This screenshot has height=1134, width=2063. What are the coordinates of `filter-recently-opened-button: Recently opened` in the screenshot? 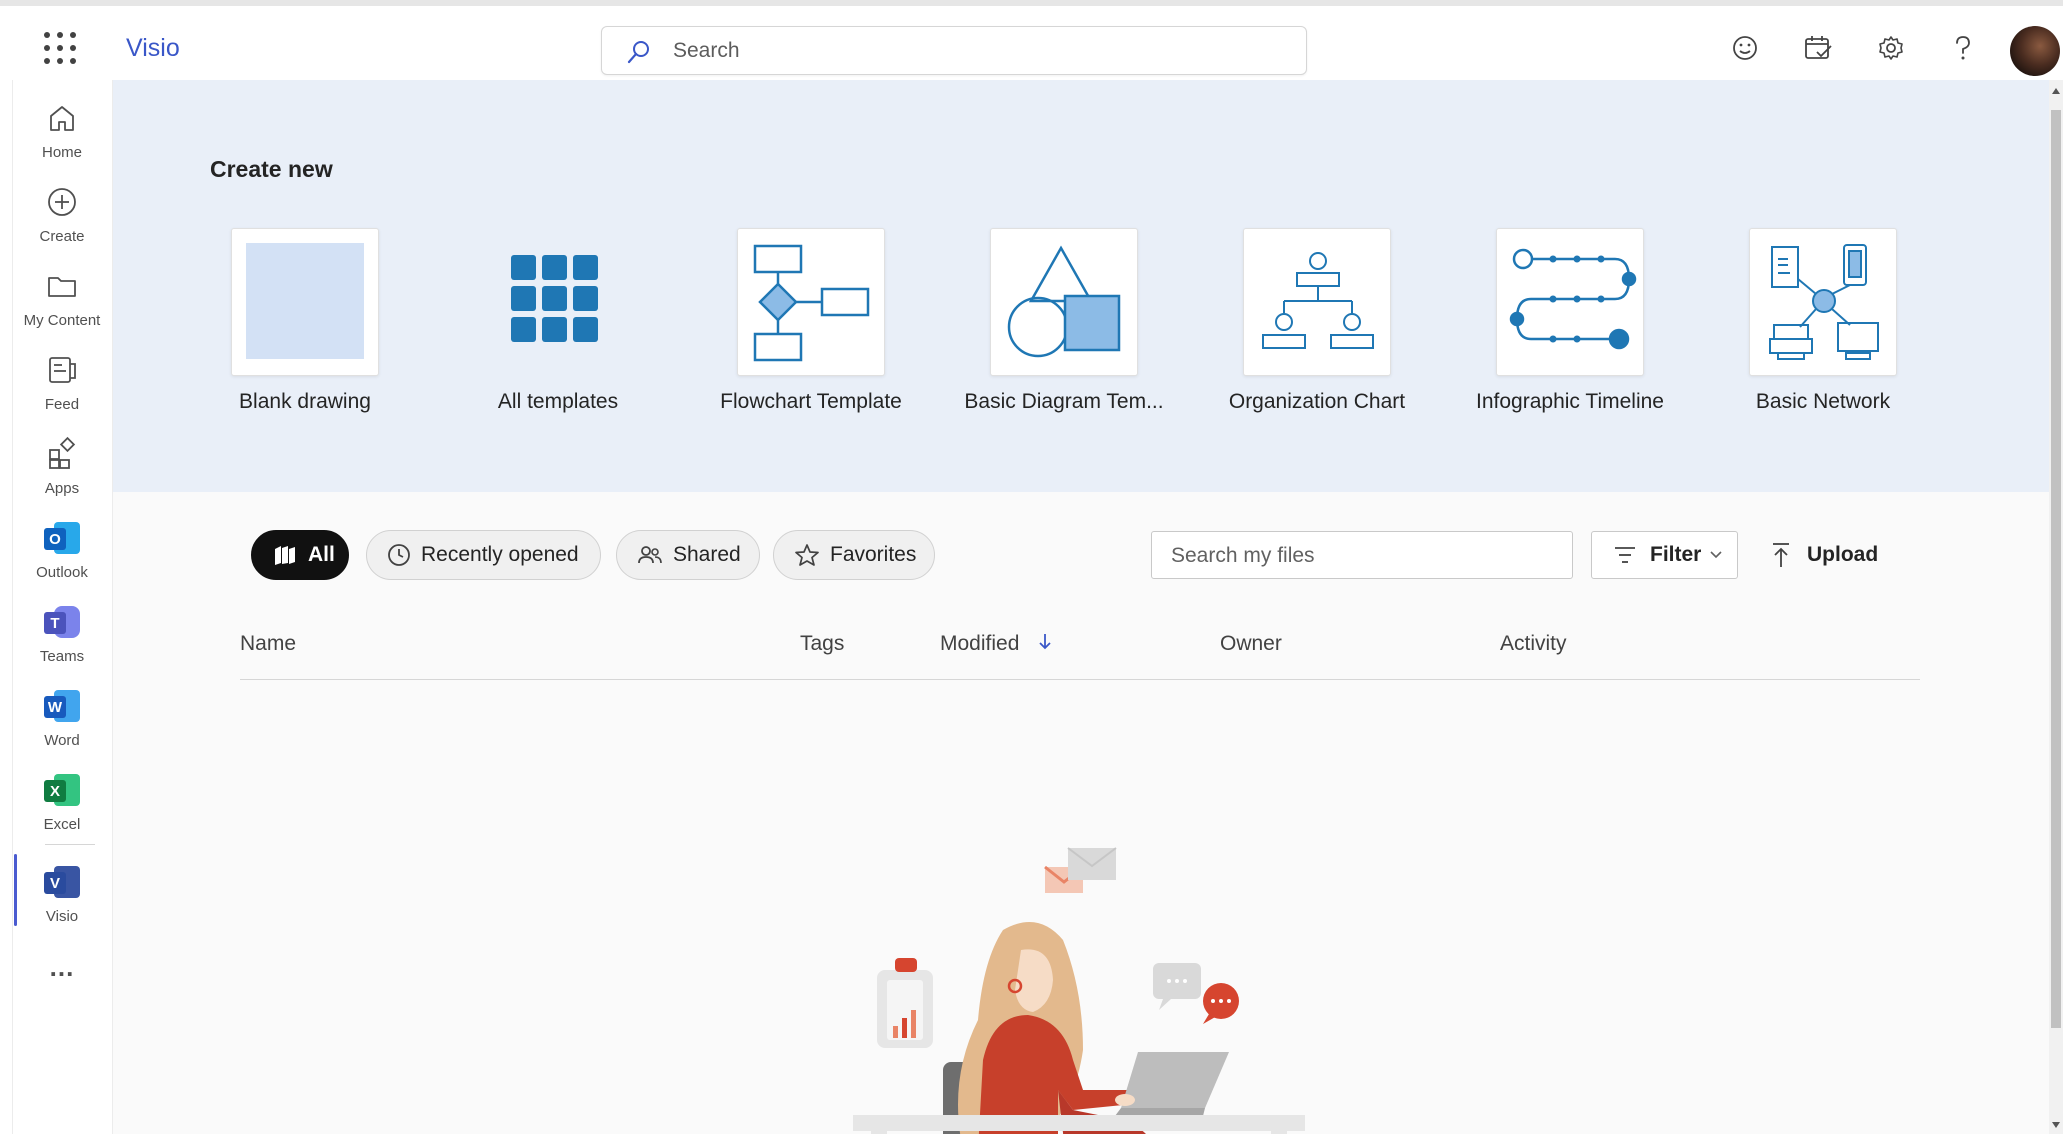 It's located at (483, 555).